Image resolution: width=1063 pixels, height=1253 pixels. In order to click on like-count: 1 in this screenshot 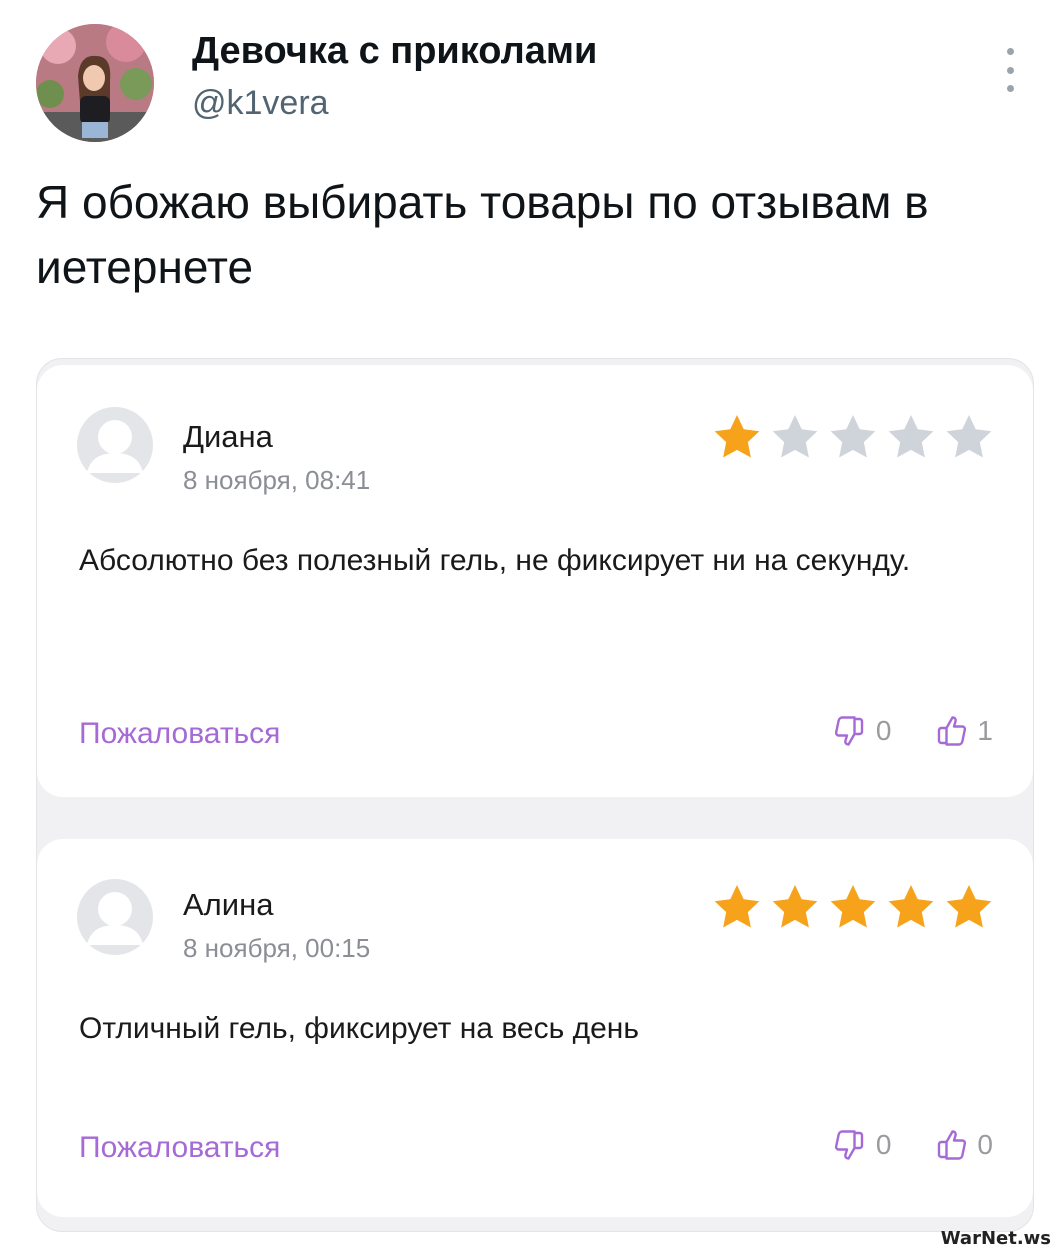, I will do `click(985, 730)`.